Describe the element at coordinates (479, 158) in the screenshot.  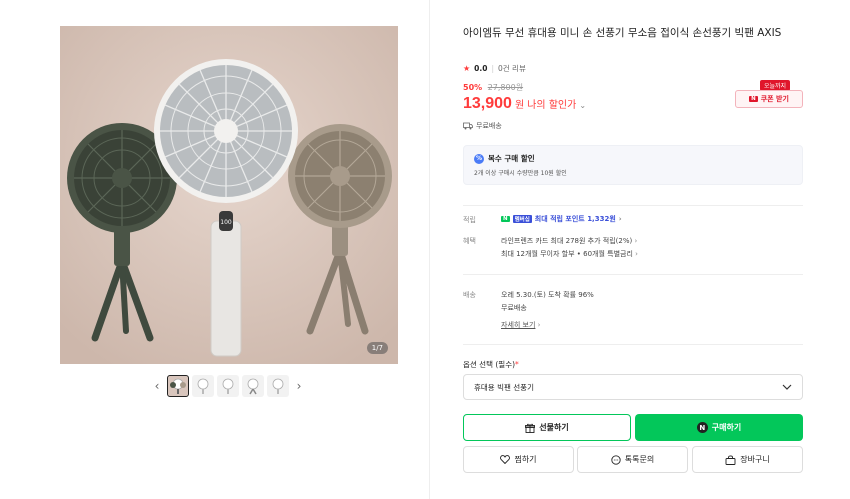
I see `percent-icon: %` at that location.